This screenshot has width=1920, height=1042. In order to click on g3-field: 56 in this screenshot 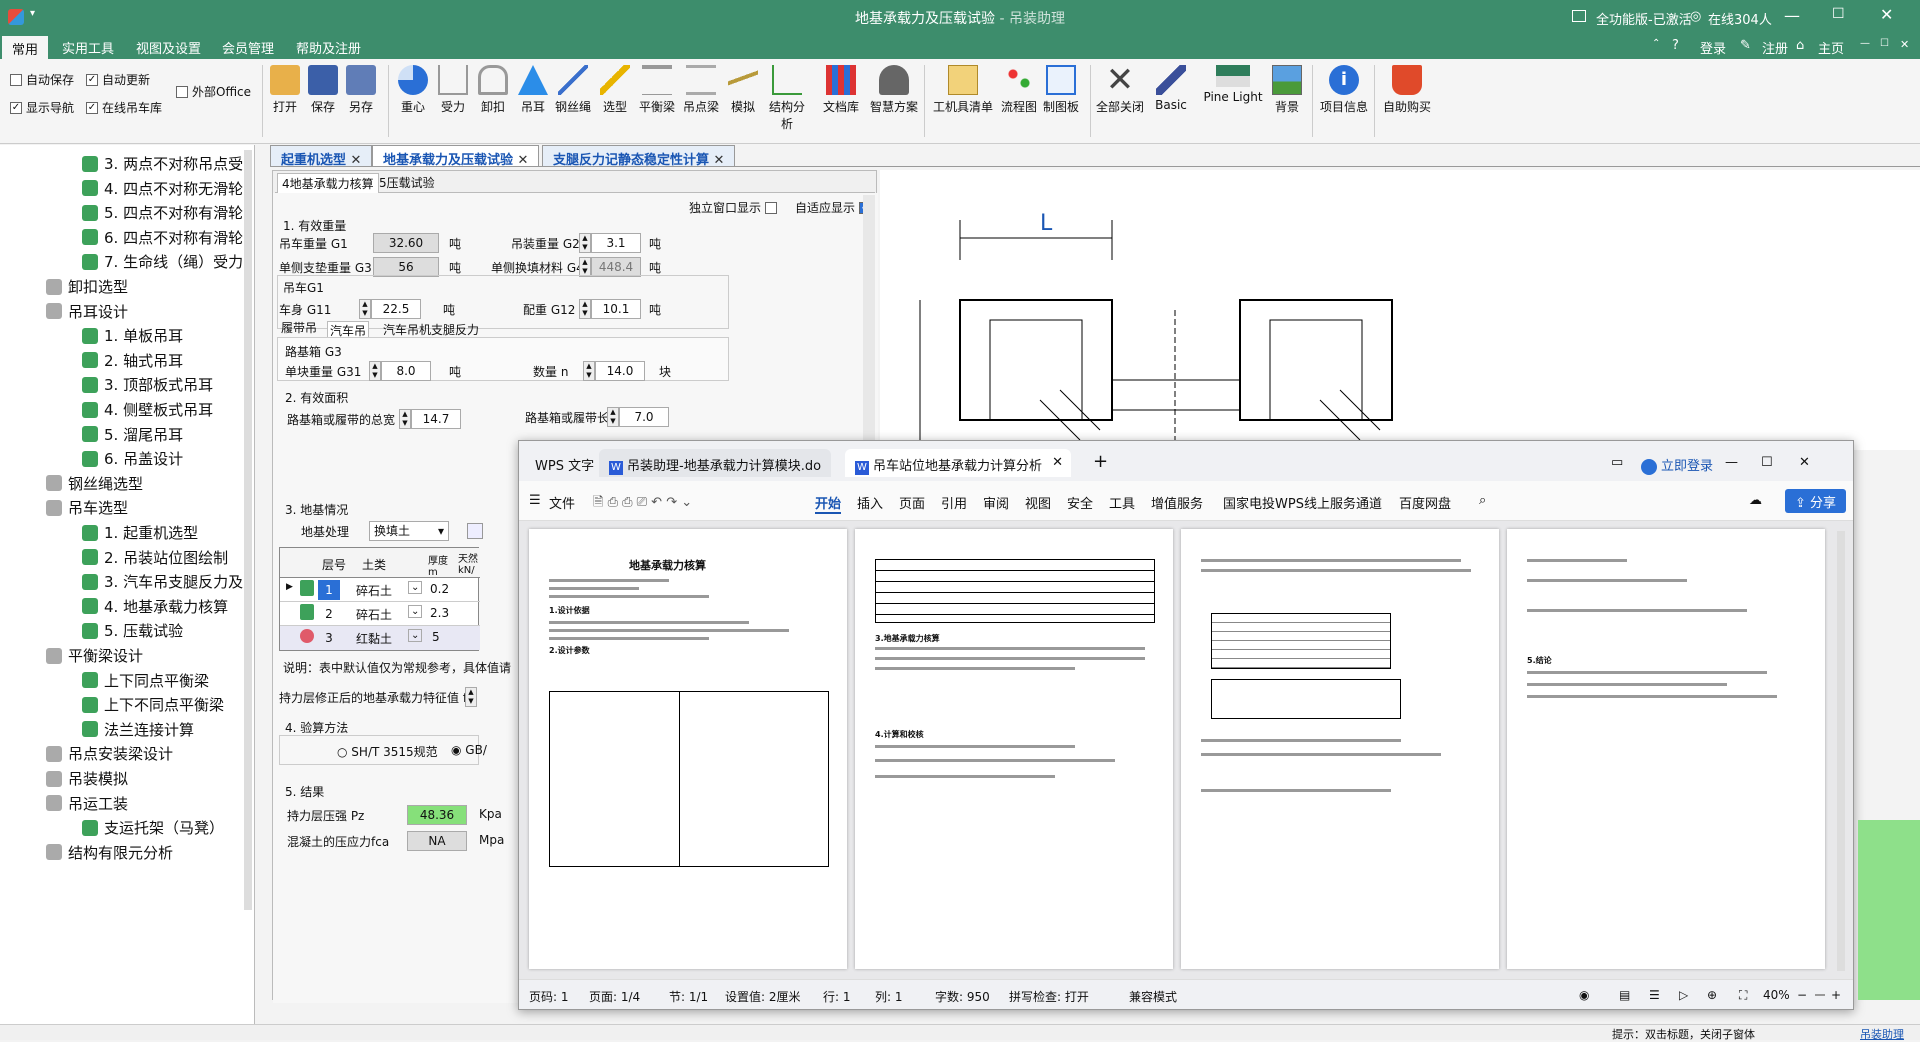, I will do `click(406, 267)`.